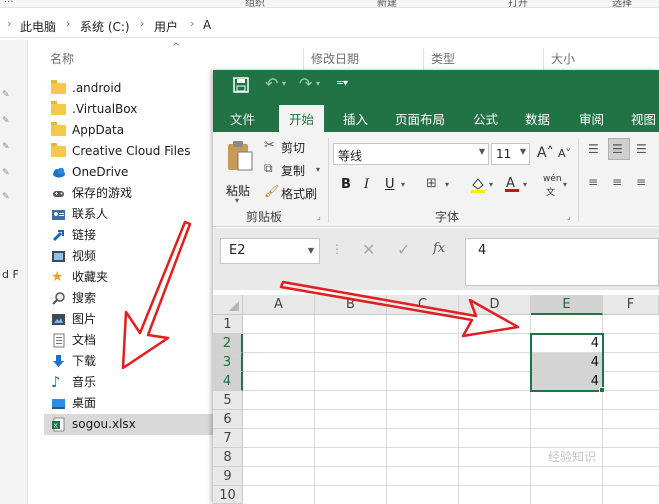 This screenshot has height=504, width=659. What do you see at coordinates (518, 3) in the screenshot?
I see `ribbon-open: 打开` at bounding box center [518, 3].